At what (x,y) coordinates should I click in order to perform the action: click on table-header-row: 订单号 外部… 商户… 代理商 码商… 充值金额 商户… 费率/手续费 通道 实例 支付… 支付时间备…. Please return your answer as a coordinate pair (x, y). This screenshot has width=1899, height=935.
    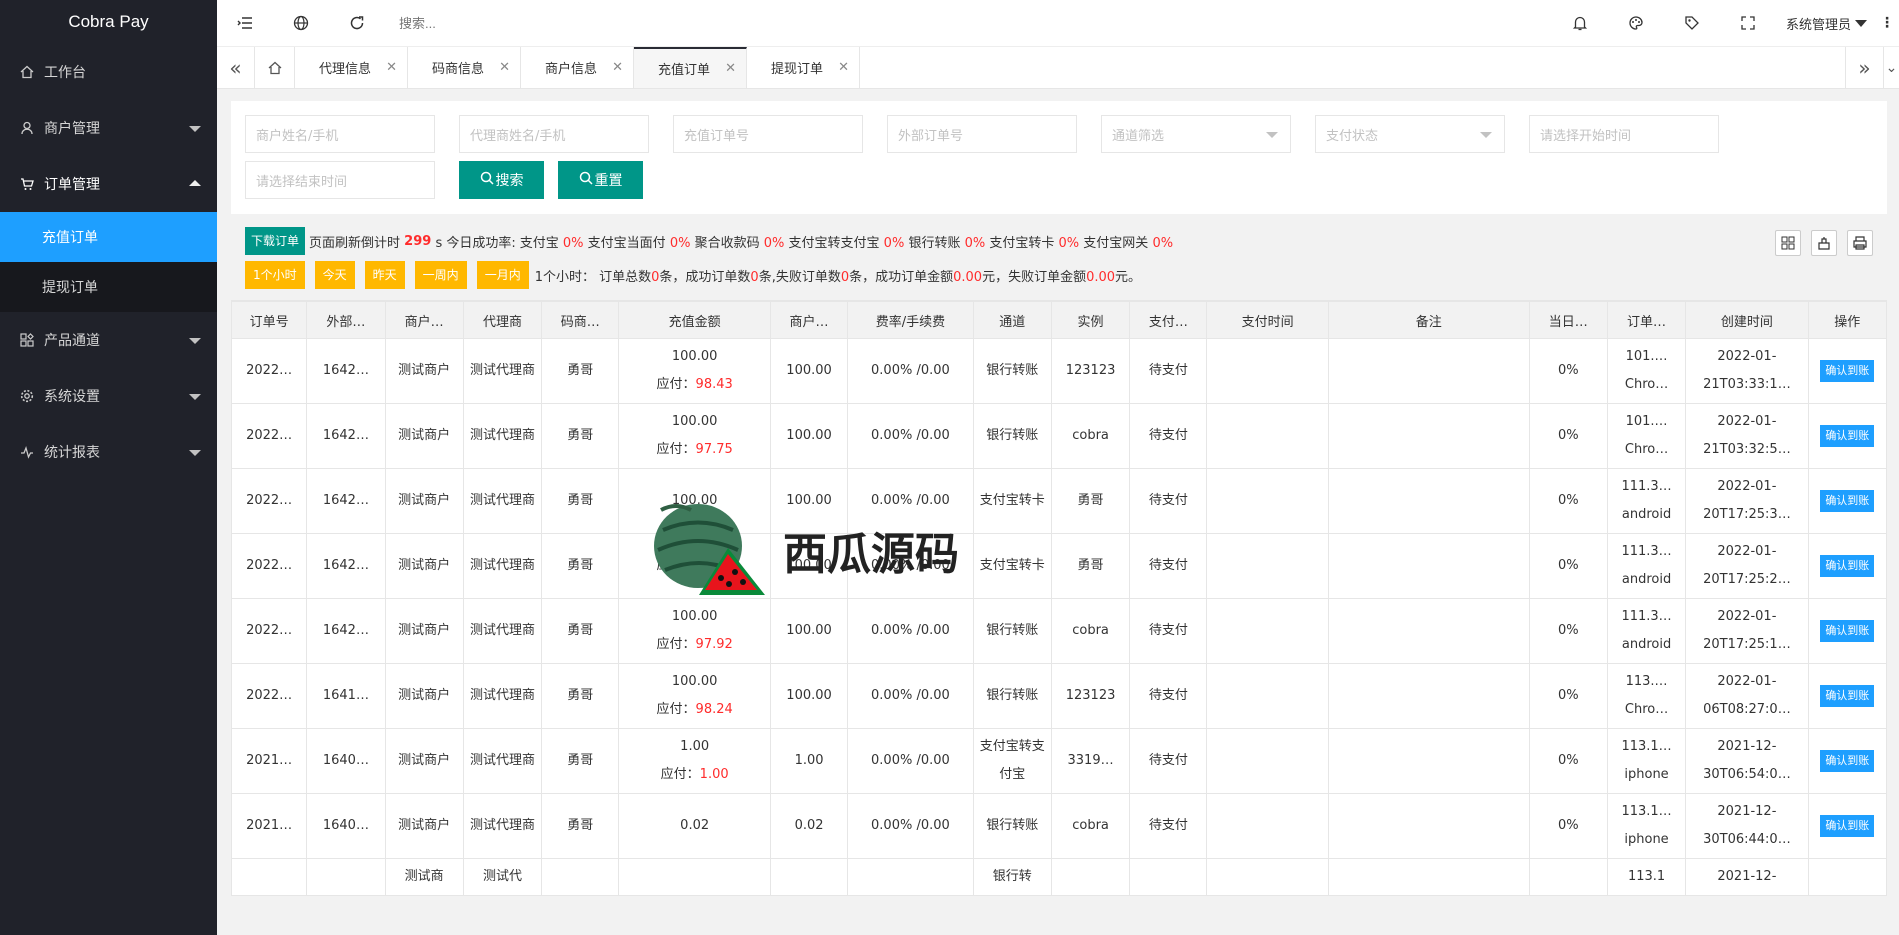
    Looking at the image, I should click on (1059, 320).